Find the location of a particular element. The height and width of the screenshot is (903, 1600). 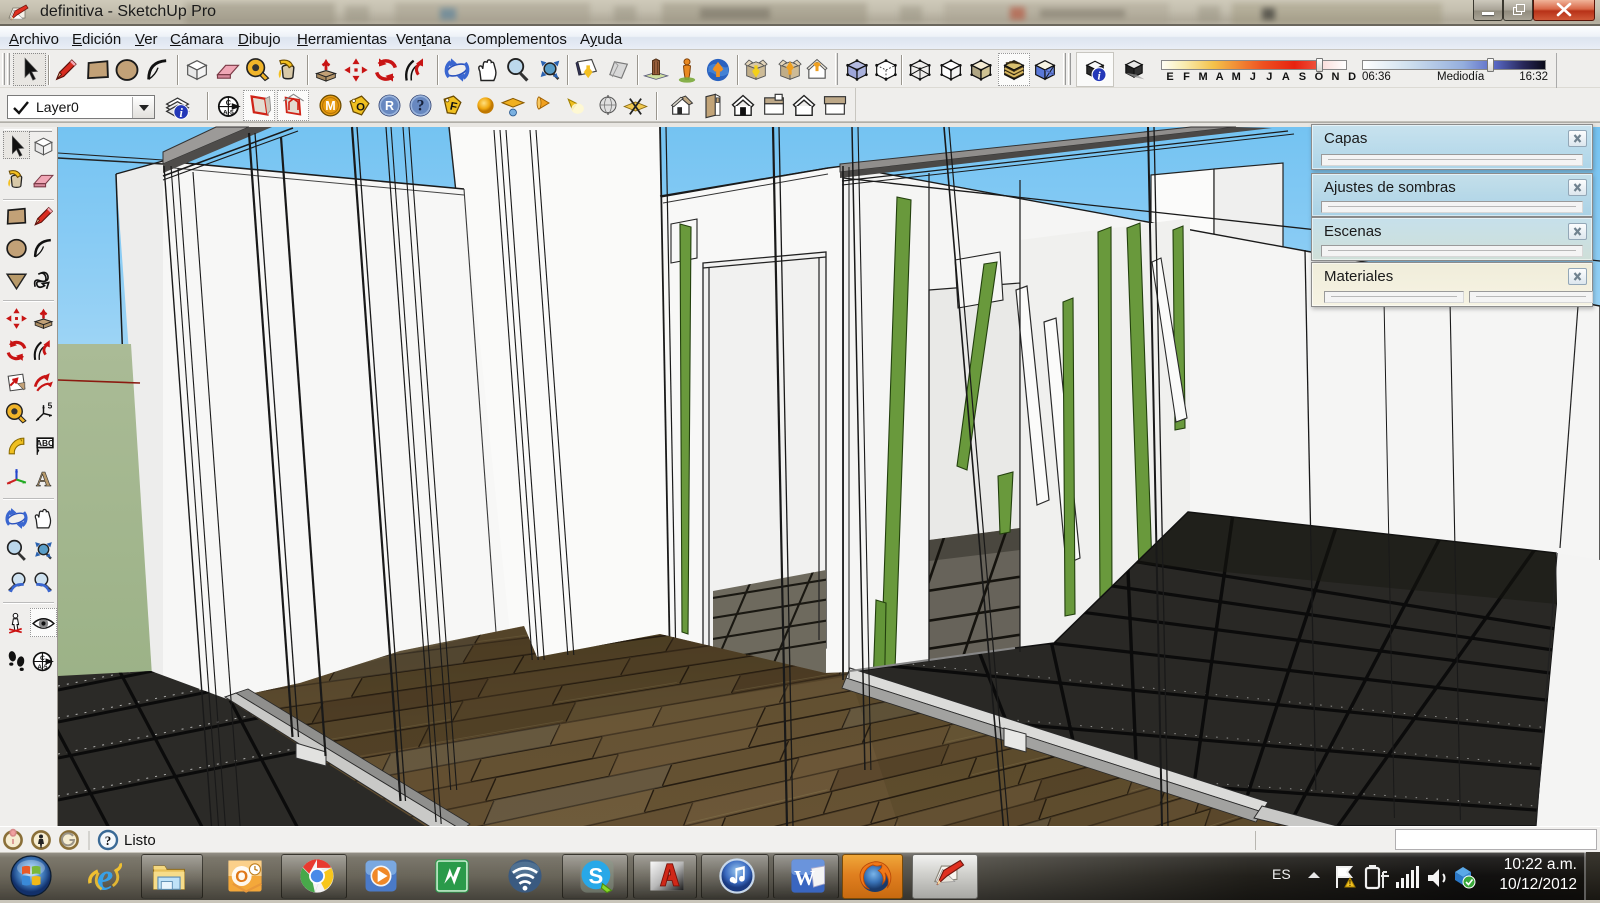

svg-text: W is located at coordinates (804, 878).